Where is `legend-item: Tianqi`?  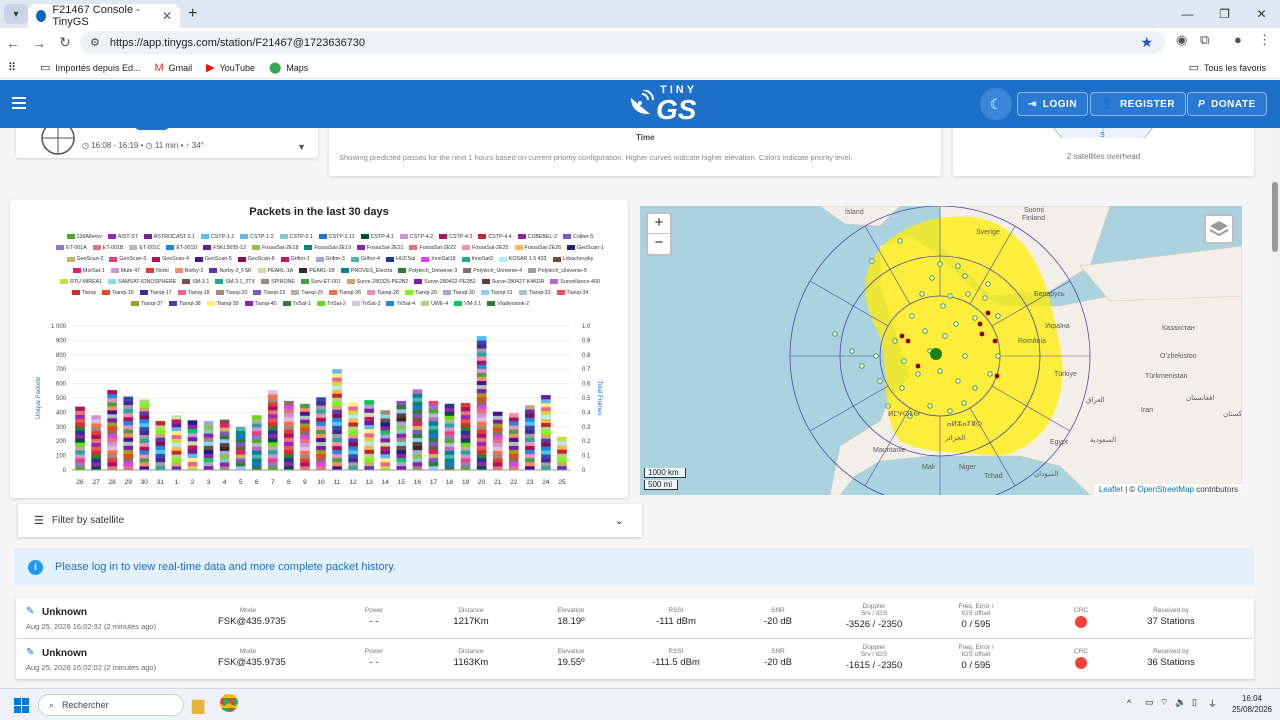
legend-item: Tianqi is located at coordinates (83, 293).